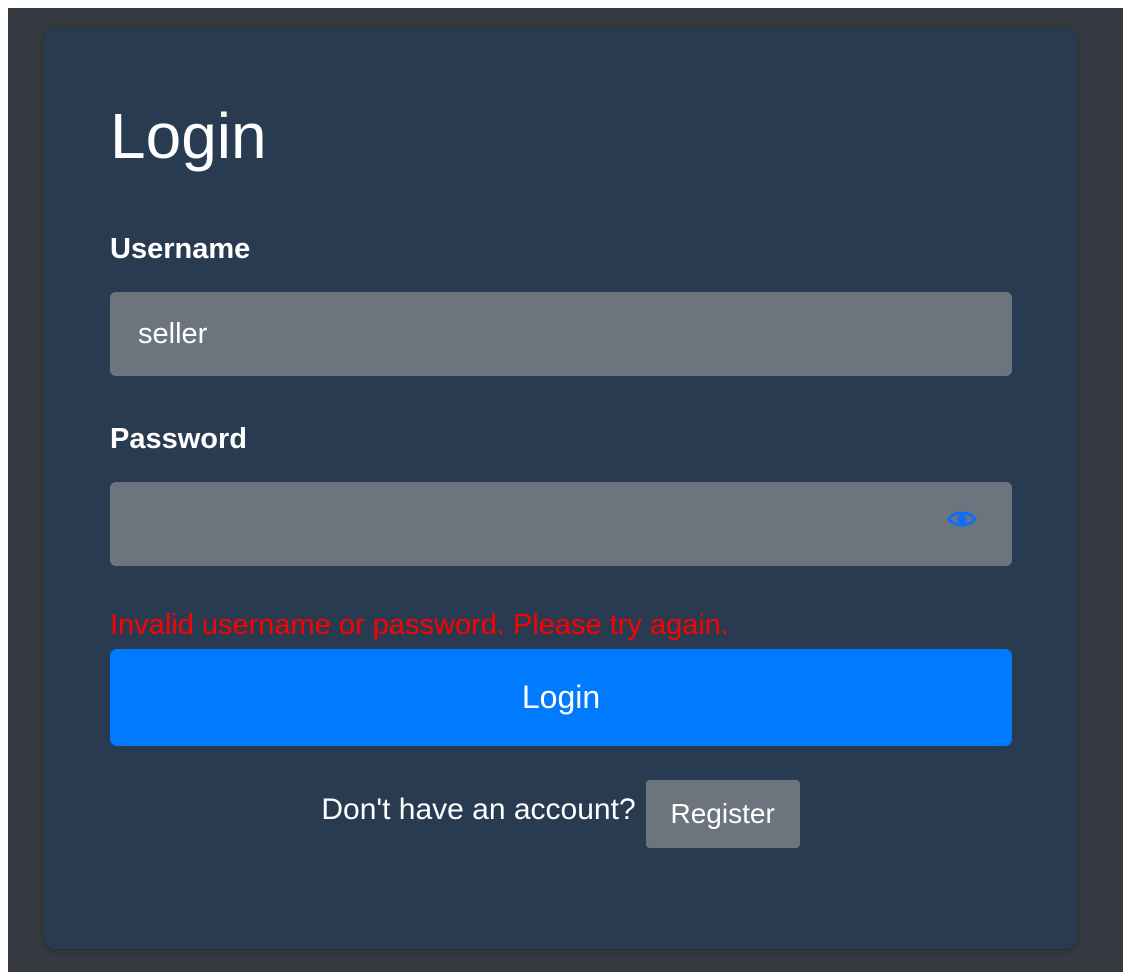 Image resolution: width=1123 pixels, height=972 pixels. Describe the element at coordinates (178, 439) in the screenshot. I see `password-label: Password` at that location.